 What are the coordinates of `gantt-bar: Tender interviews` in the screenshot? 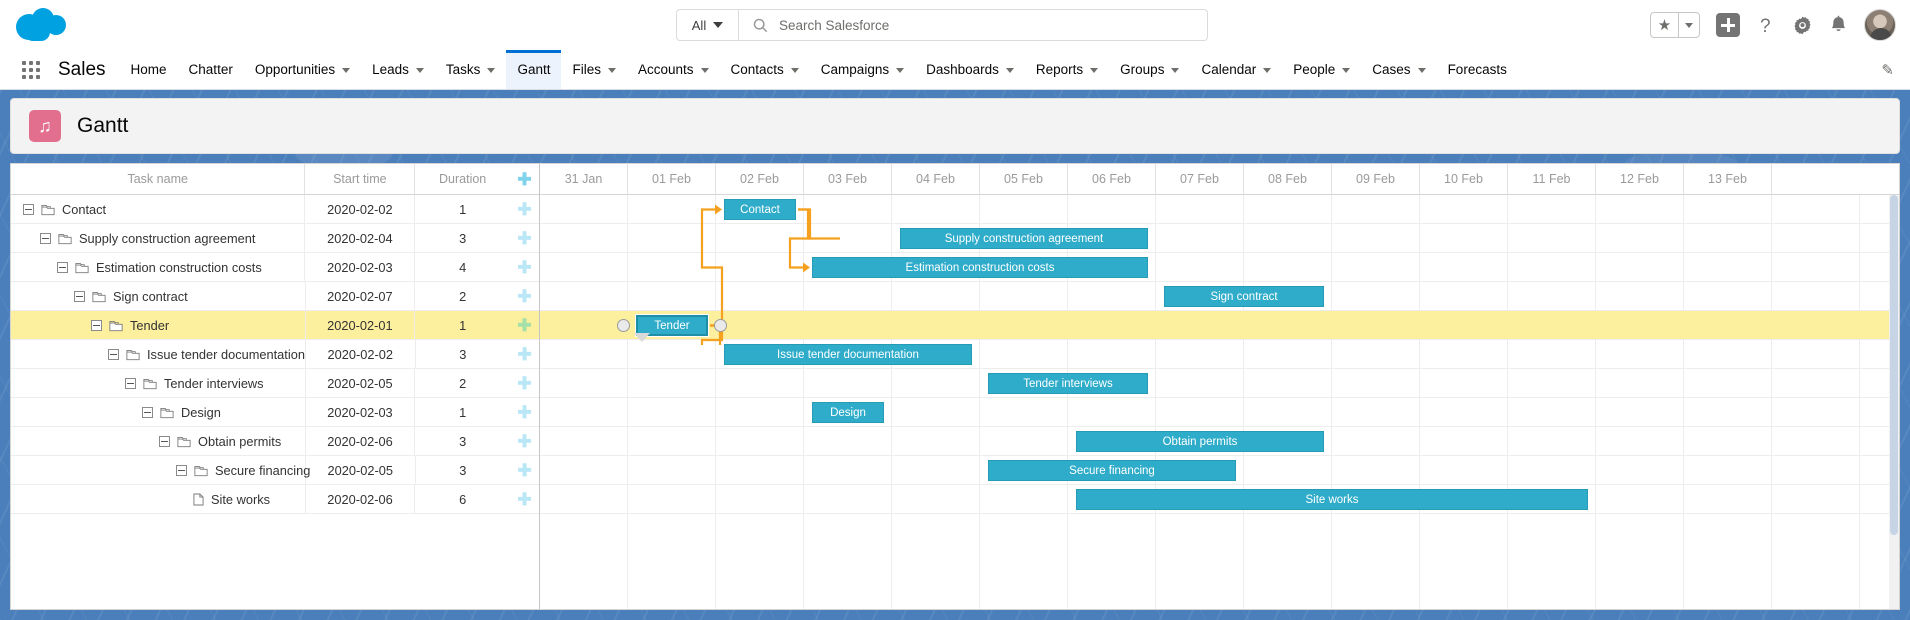 It's located at (1068, 383).